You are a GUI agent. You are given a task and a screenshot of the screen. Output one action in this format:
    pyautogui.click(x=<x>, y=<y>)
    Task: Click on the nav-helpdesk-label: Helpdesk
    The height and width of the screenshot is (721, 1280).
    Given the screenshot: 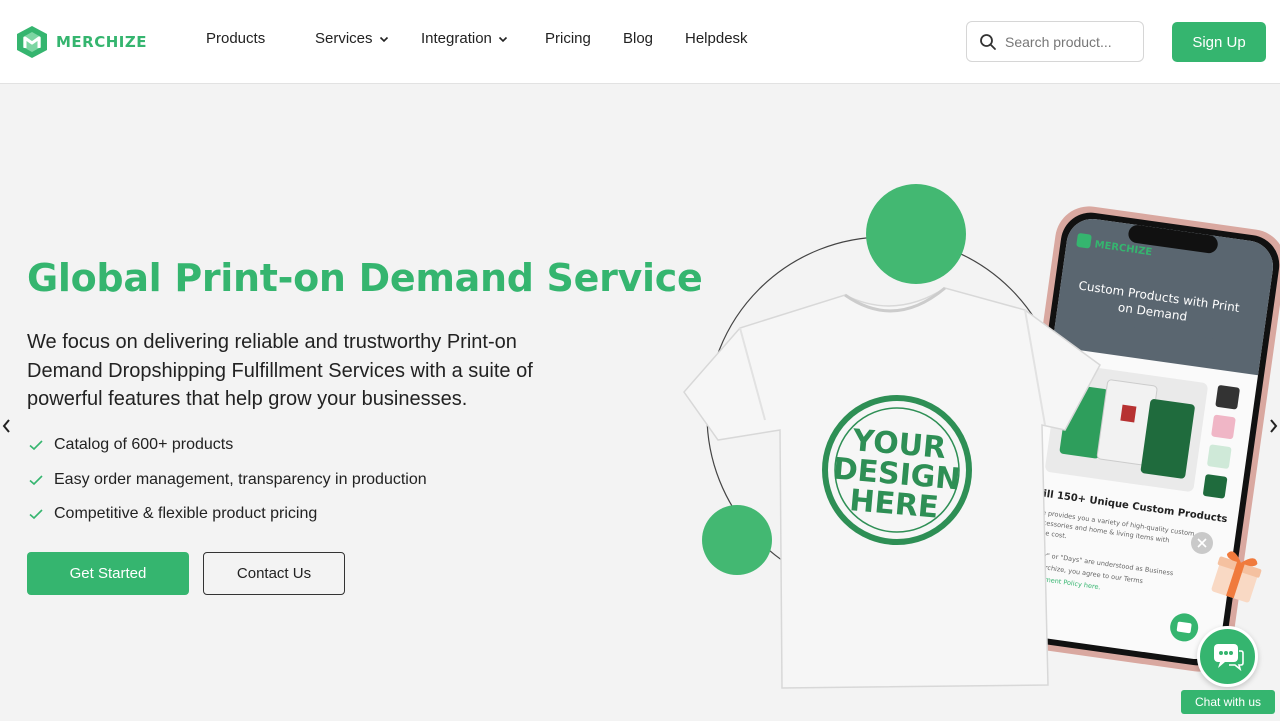 What is the action you would take?
    pyautogui.click(x=716, y=38)
    